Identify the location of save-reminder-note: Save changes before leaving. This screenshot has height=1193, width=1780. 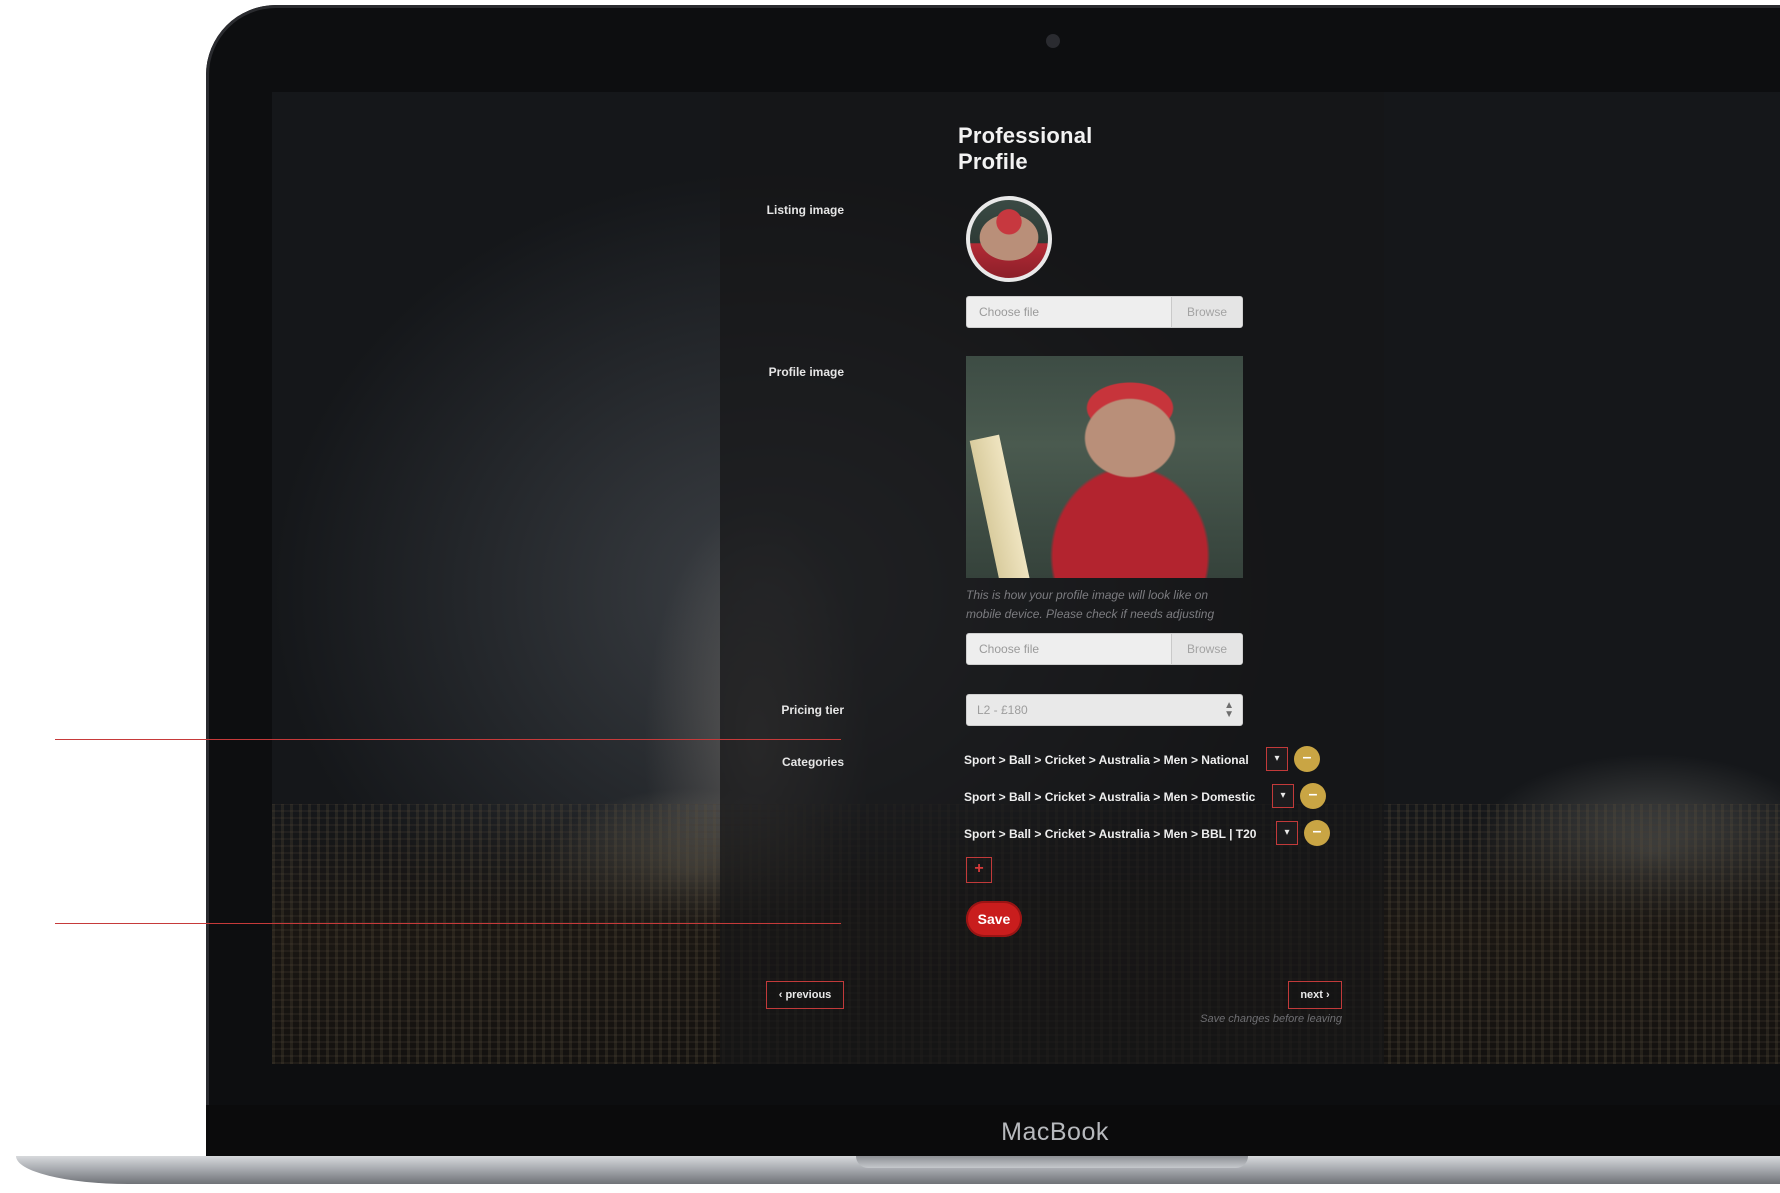
(1271, 1019).